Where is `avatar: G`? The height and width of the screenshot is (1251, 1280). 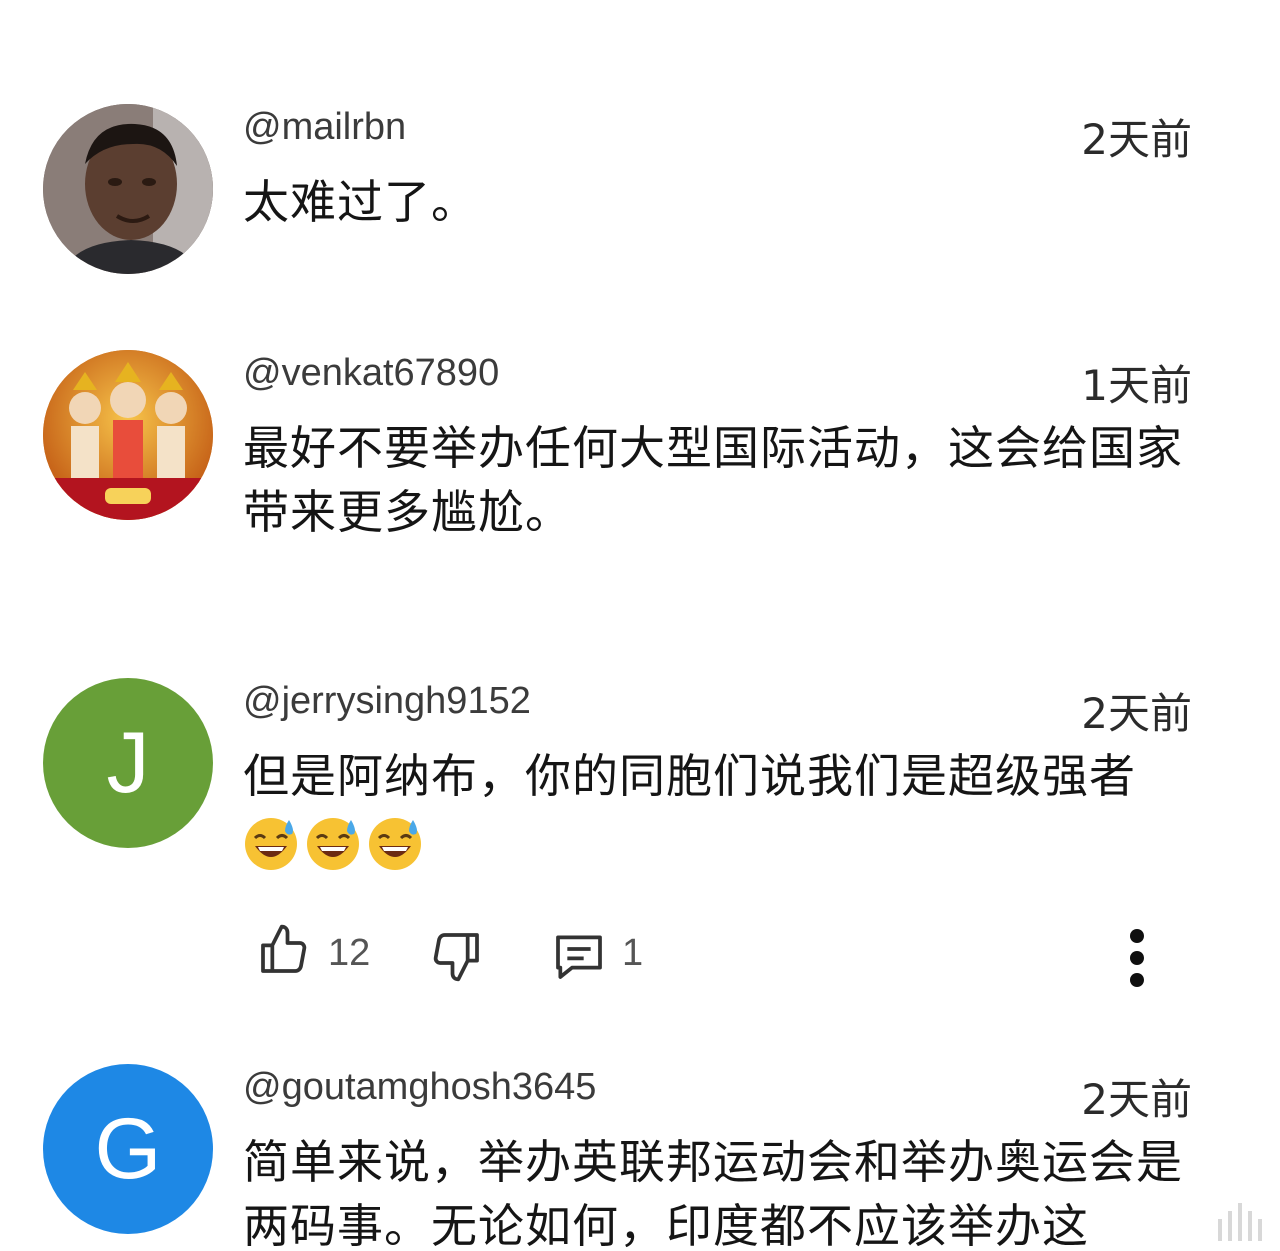 avatar: G is located at coordinates (128, 1149).